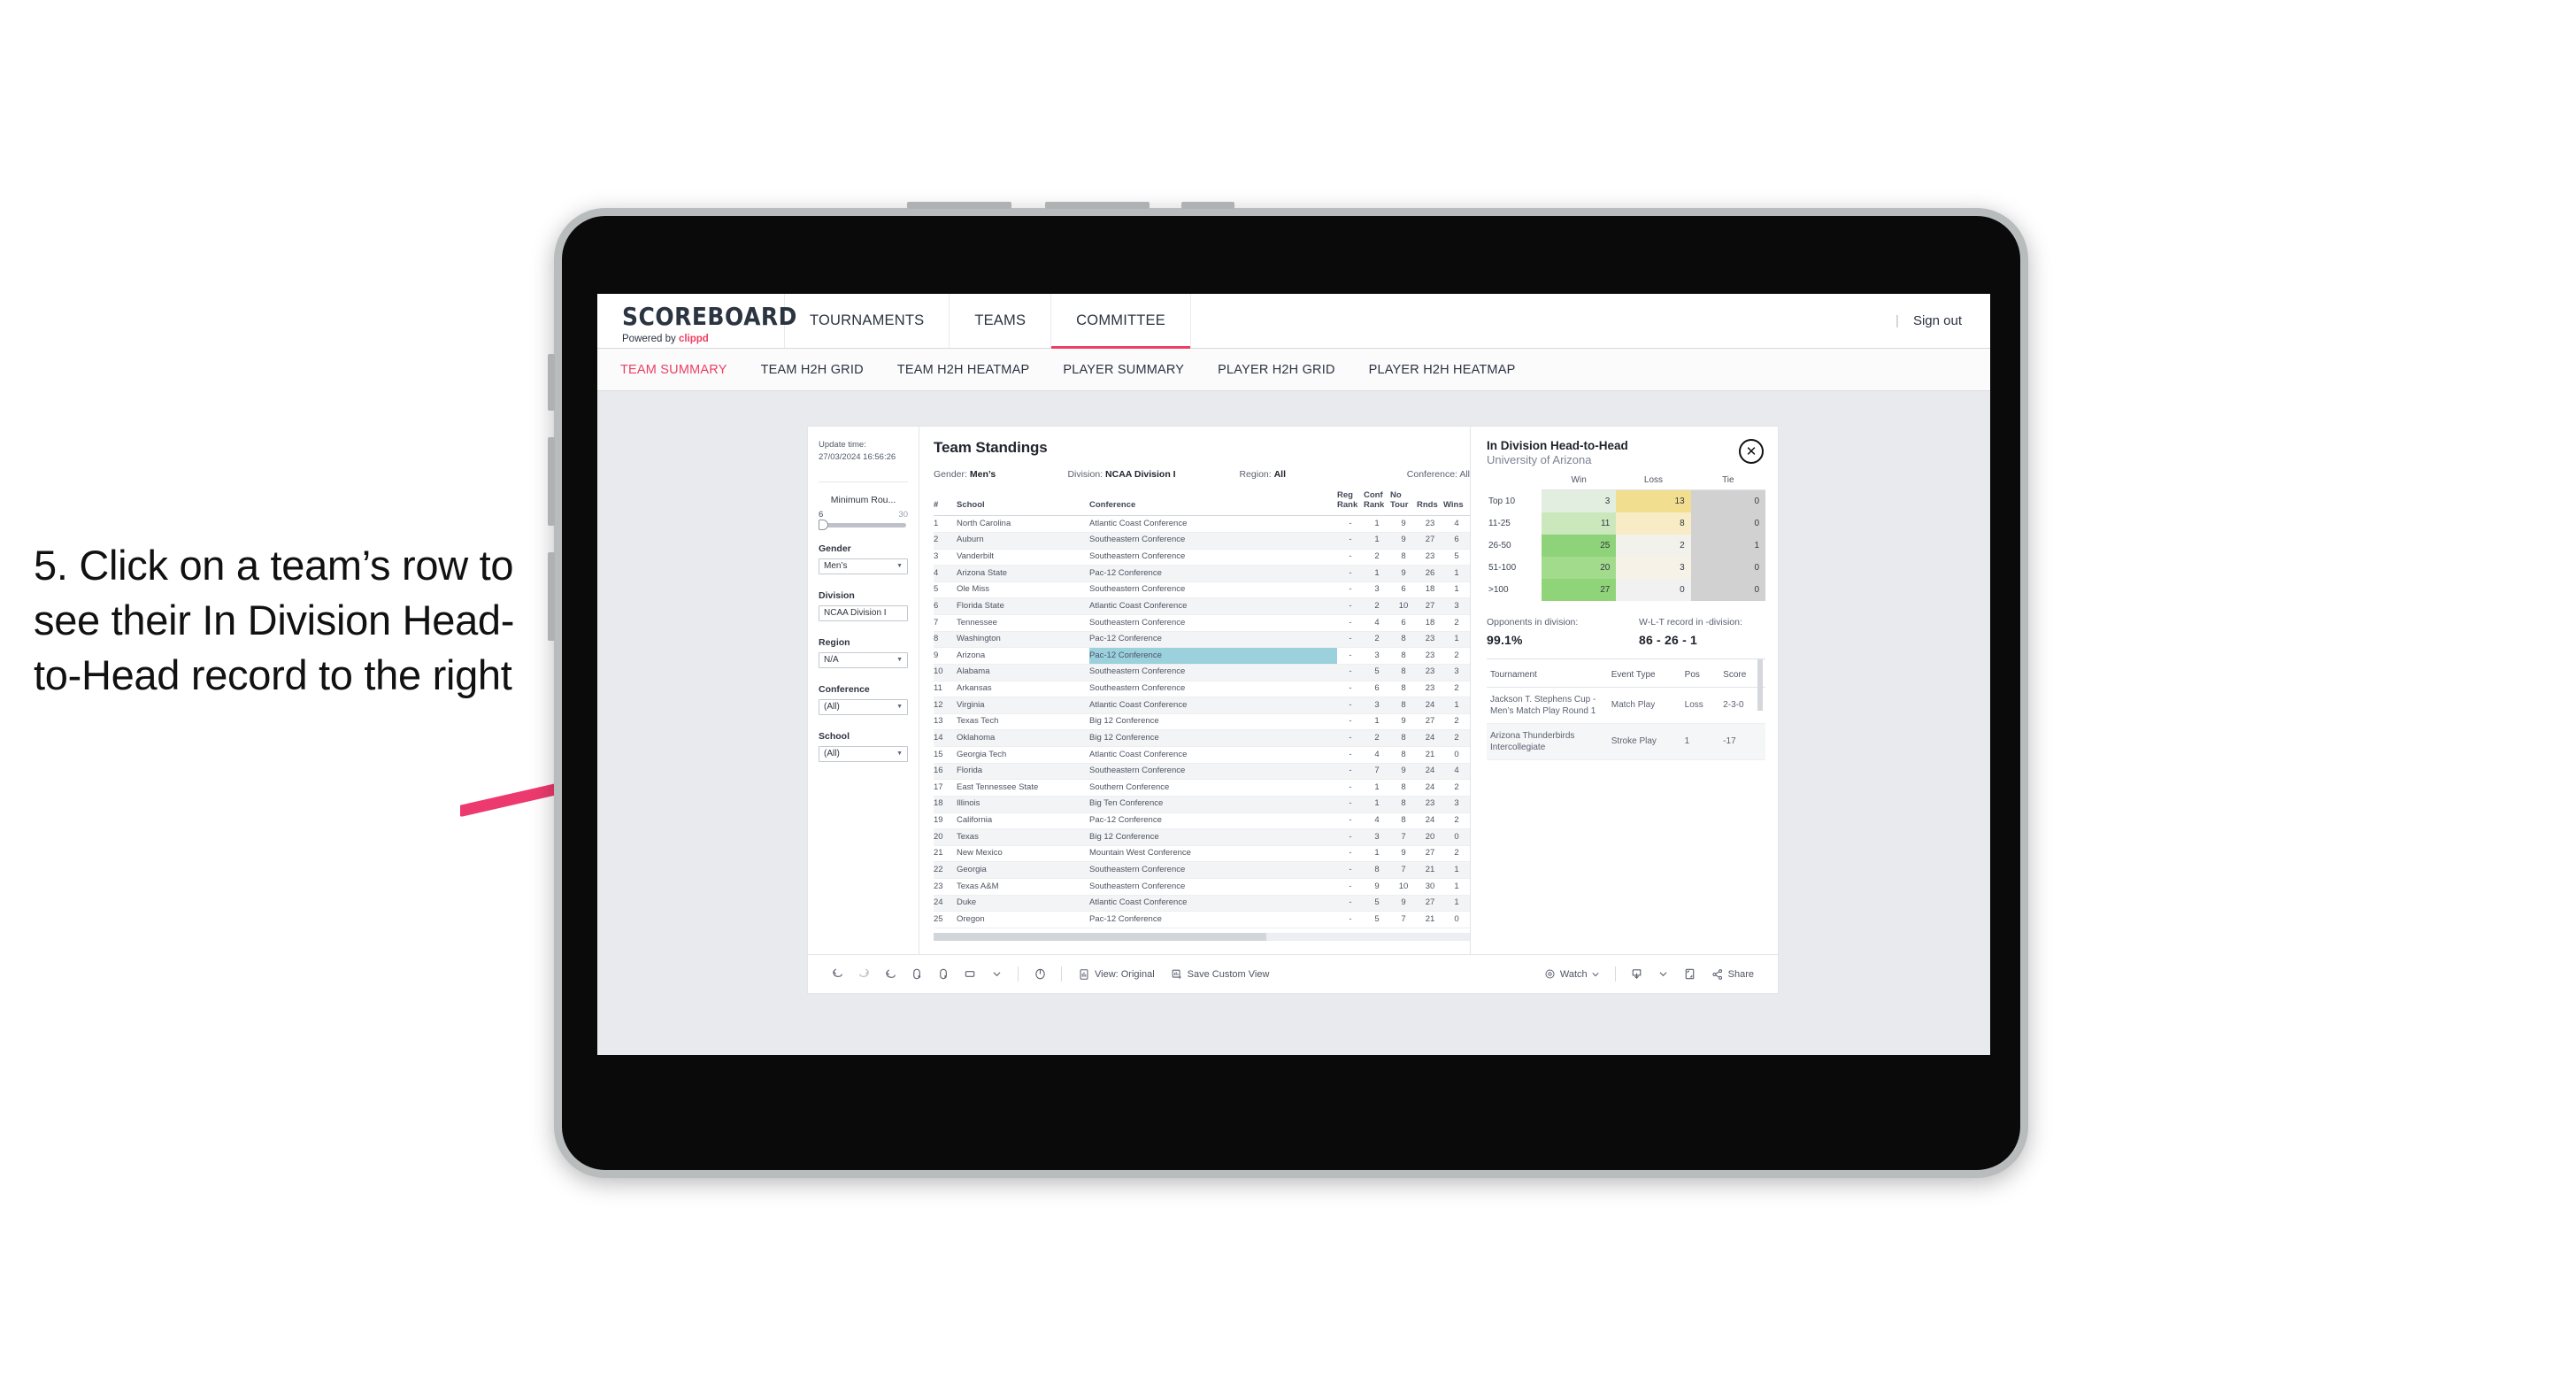 The width and height of the screenshot is (2576, 1386). I want to click on breadcrumb-division-value: NCAA Division I, so click(1140, 475).